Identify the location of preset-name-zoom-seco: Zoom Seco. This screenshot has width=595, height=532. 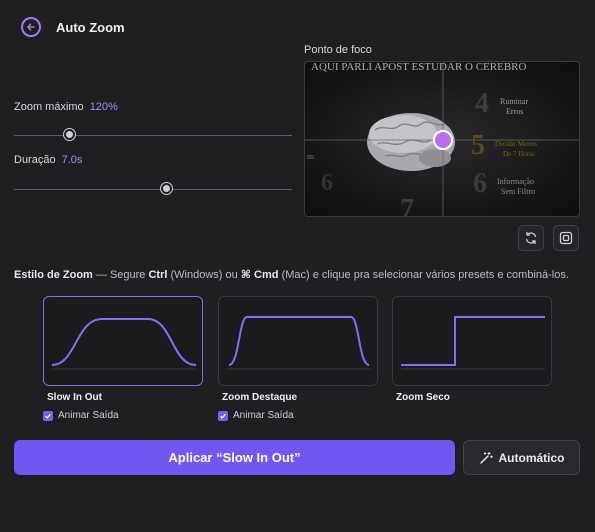
(423, 397).